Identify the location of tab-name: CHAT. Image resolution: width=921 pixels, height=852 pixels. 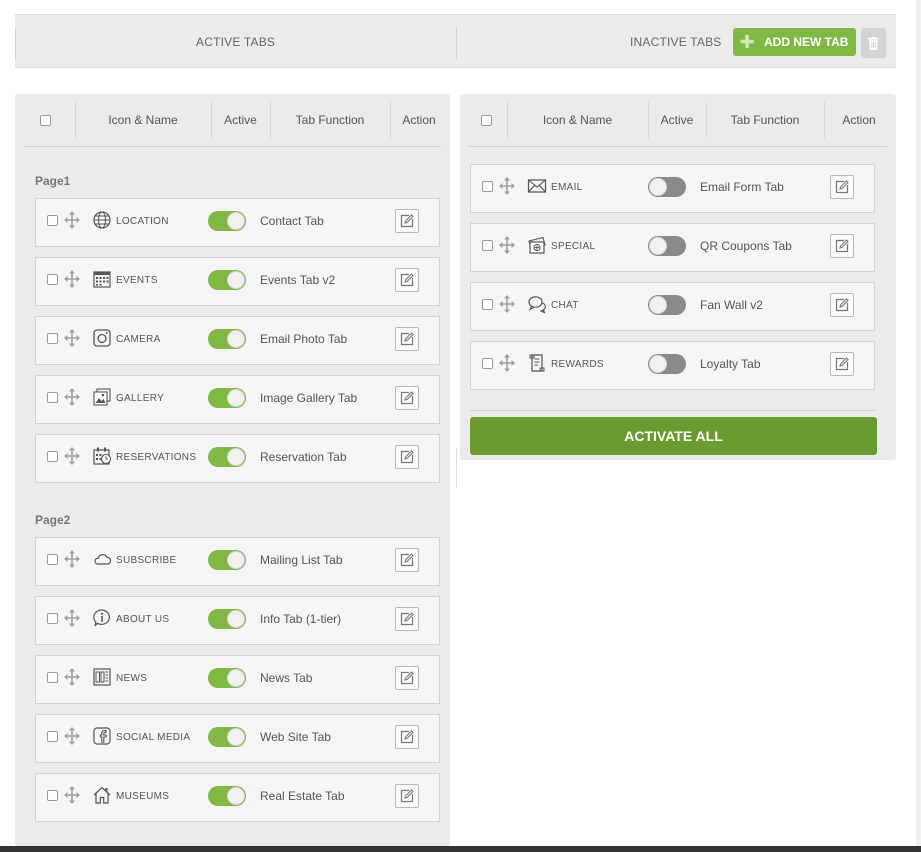
(565, 305).